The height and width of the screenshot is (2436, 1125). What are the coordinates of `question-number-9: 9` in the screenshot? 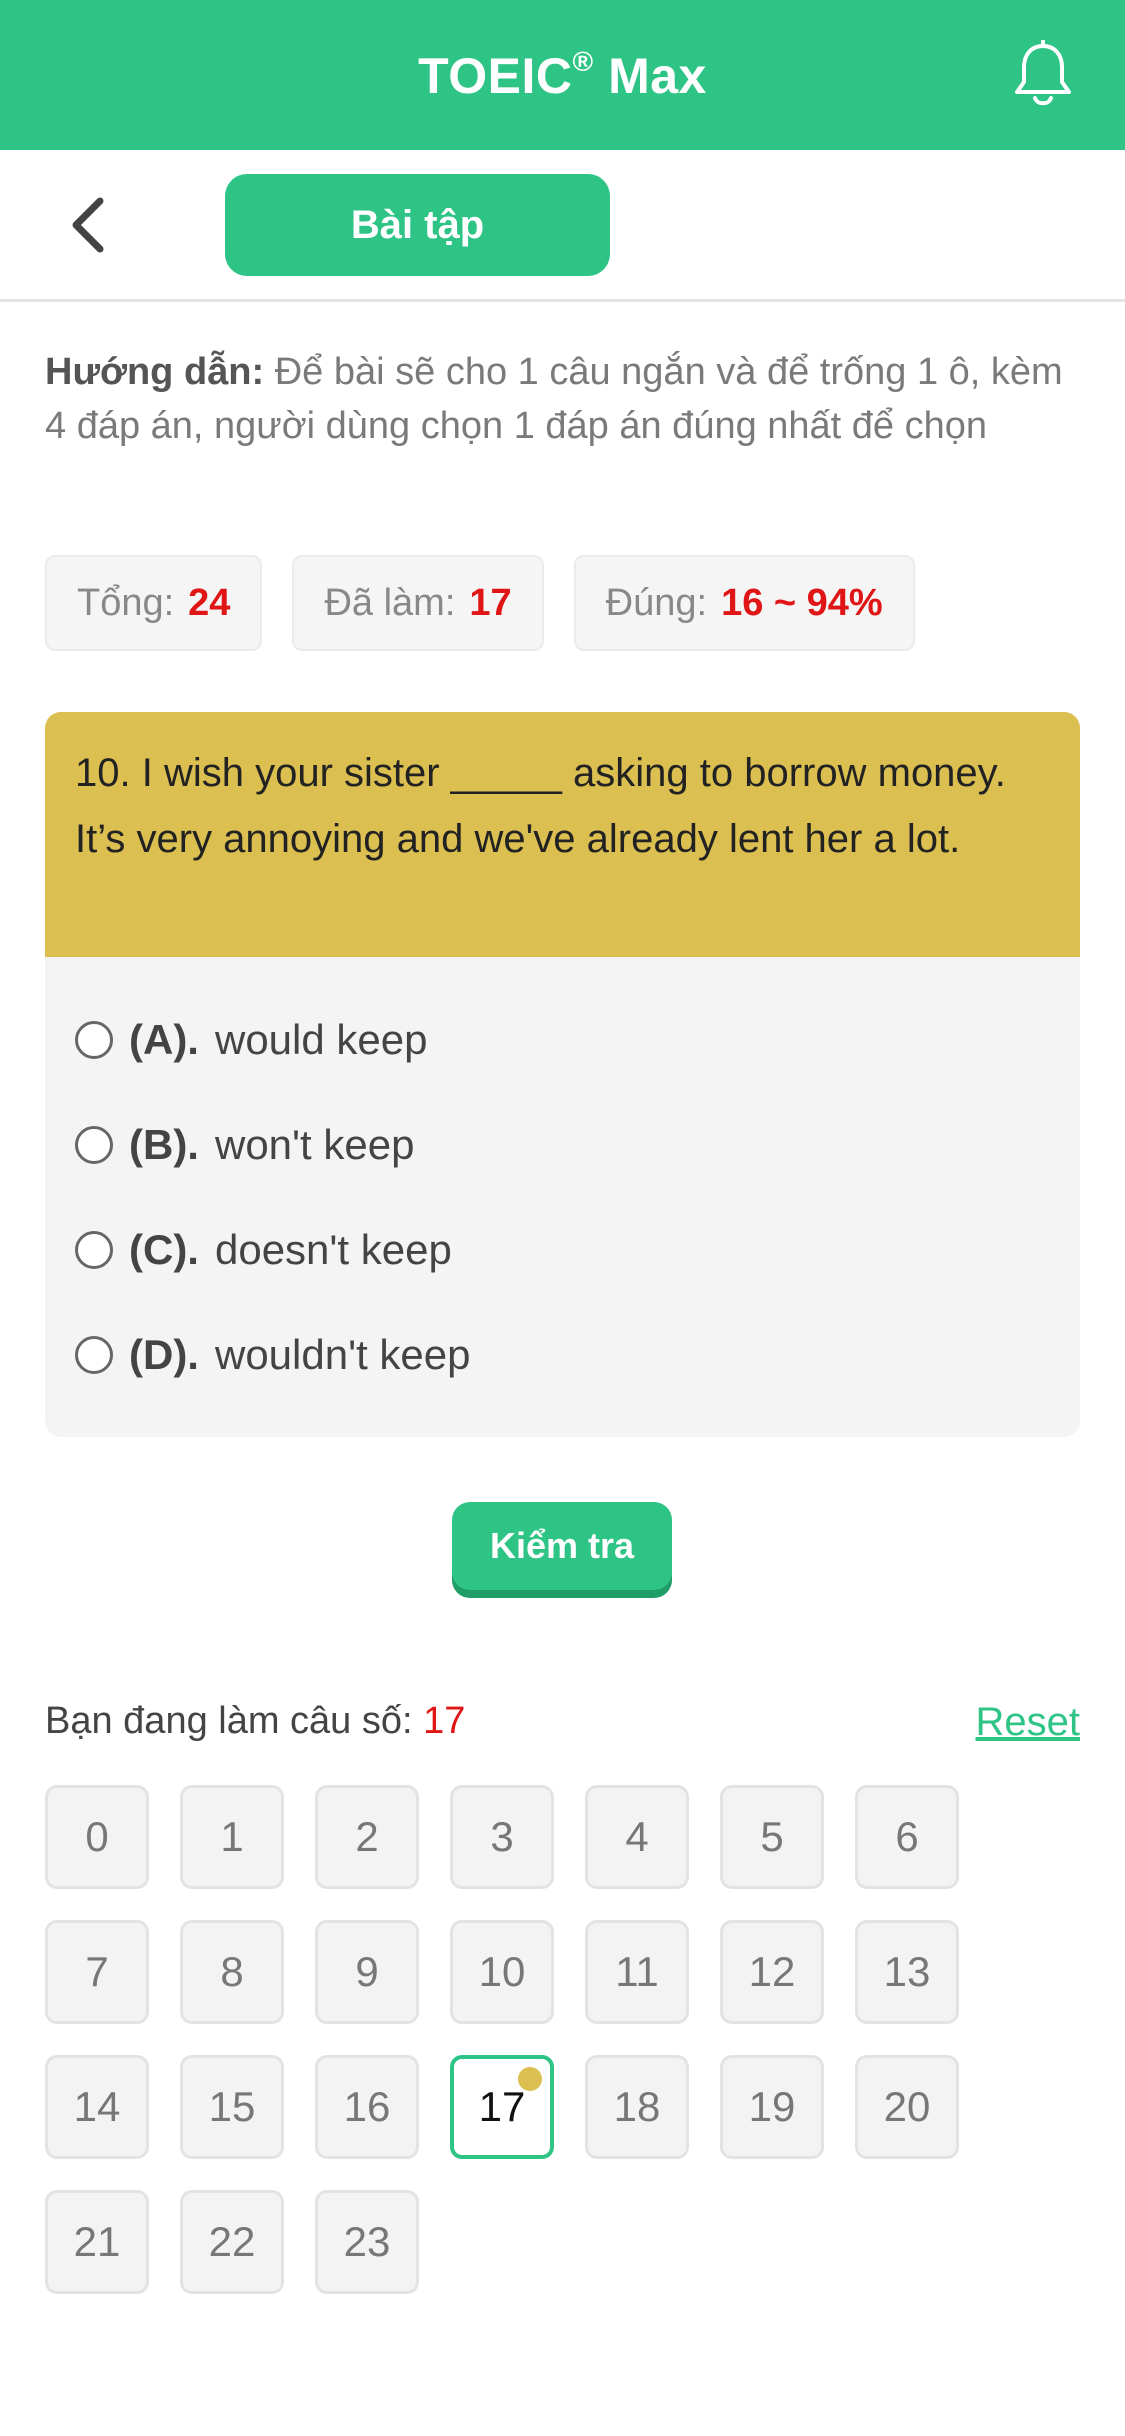 It's located at (367, 1972).